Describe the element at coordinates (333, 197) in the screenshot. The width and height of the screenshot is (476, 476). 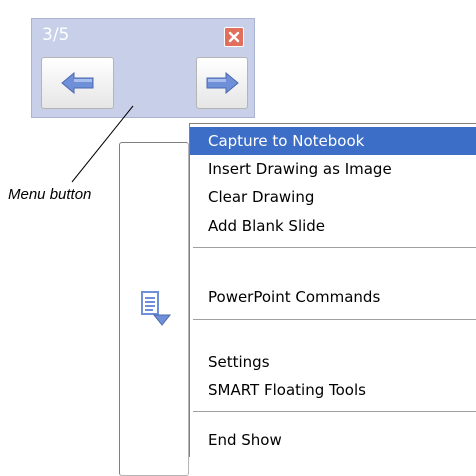
I see `menu-item-clear-drawing: Clear Drawing` at that location.